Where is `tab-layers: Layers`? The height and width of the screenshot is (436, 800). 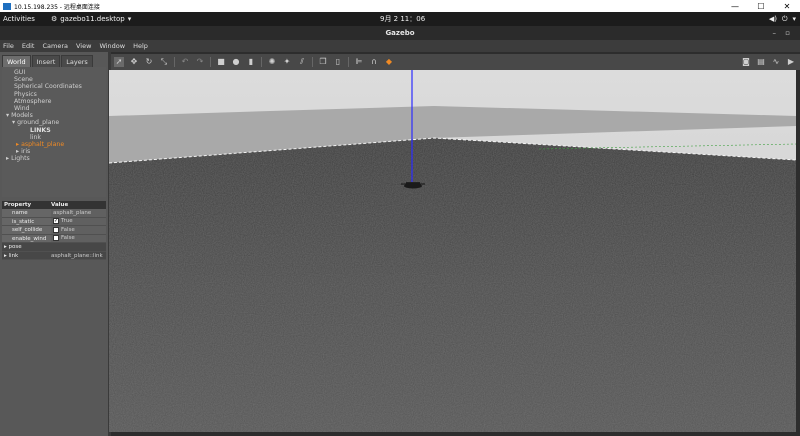
tab-layers: Layers is located at coordinates (77, 61).